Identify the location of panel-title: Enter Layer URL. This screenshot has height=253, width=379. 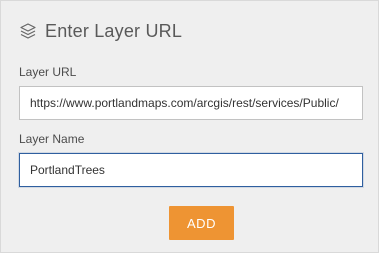
(114, 30).